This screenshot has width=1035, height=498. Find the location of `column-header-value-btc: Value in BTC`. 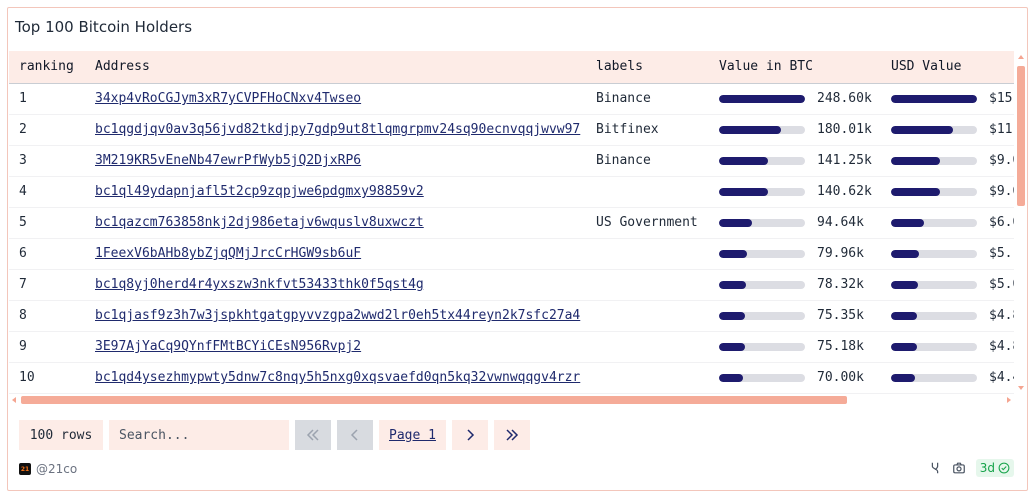

column-header-value-btc: Value in BTC is located at coordinates (795, 67).